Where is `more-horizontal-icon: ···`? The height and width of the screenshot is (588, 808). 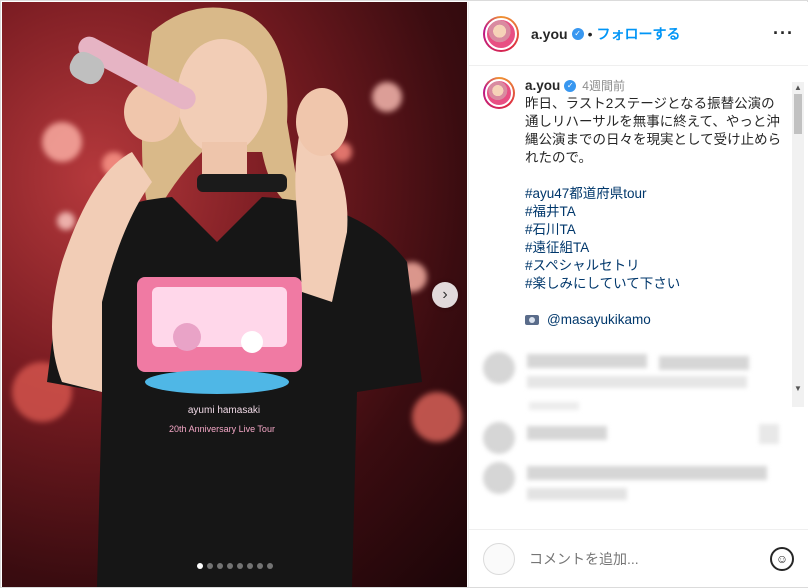
more-horizontal-icon: ··· is located at coordinates (783, 33).